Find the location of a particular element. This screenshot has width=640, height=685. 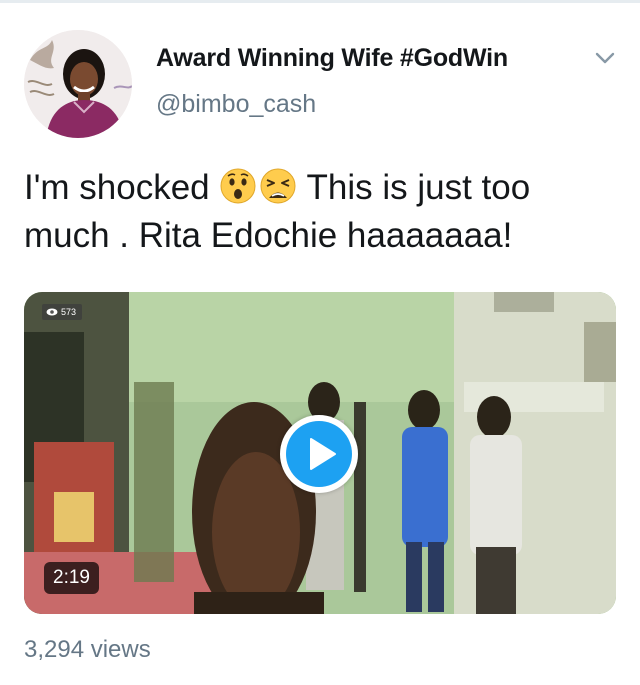

video-view-counter: 573 is located at coordinates (62, 312).